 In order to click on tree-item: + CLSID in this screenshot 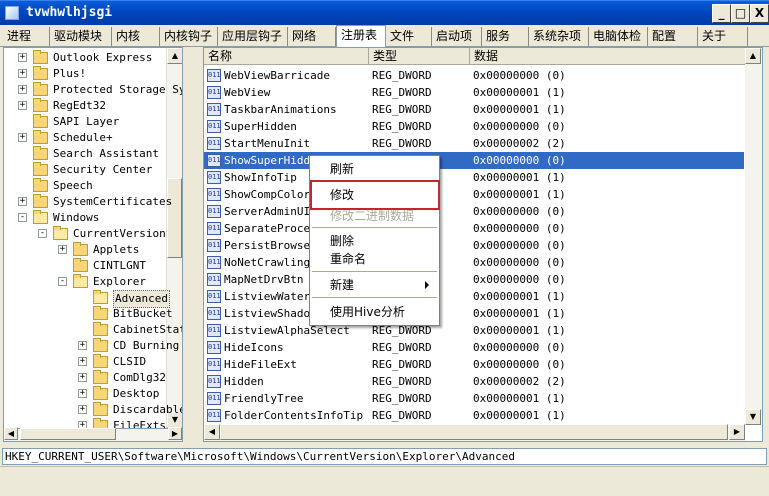, I will do `click(85, 362)`.